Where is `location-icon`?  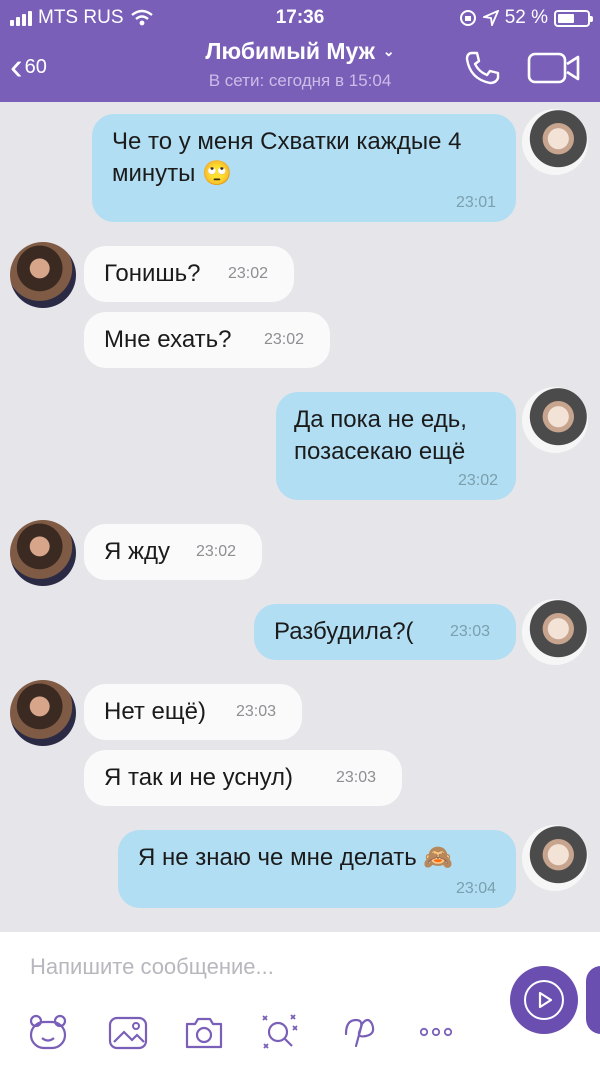
location-icon is located at coordinates (490, 18).